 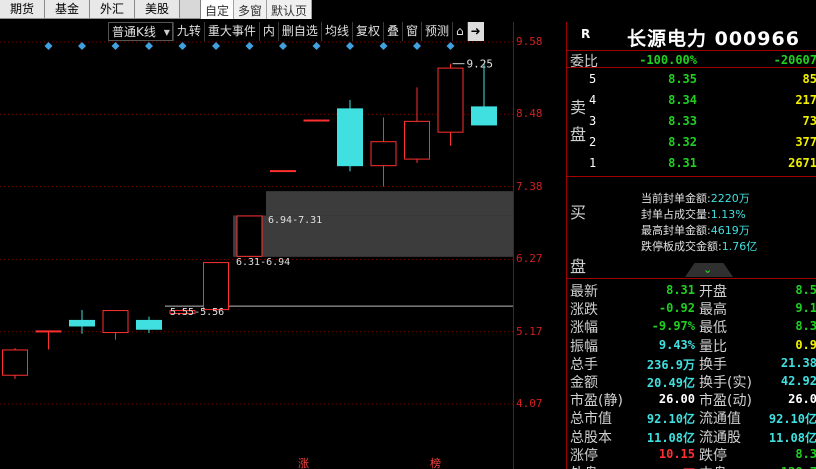 I want to click on quote-label: 金额, so click(x=584, y=383).